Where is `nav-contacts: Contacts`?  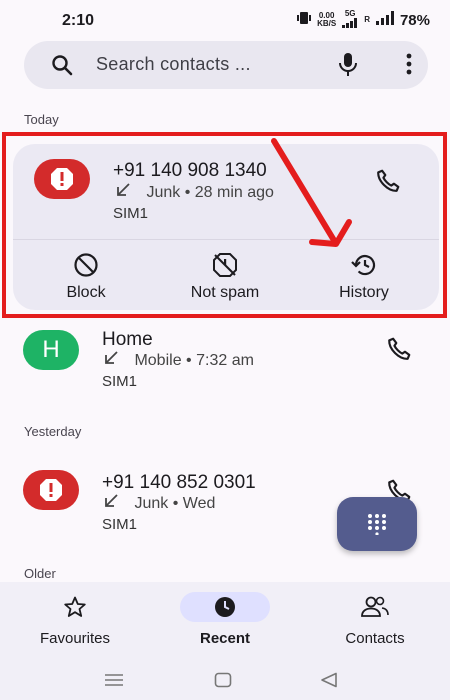
nav-contacts: Contacts is located at coordinates (375, 620).